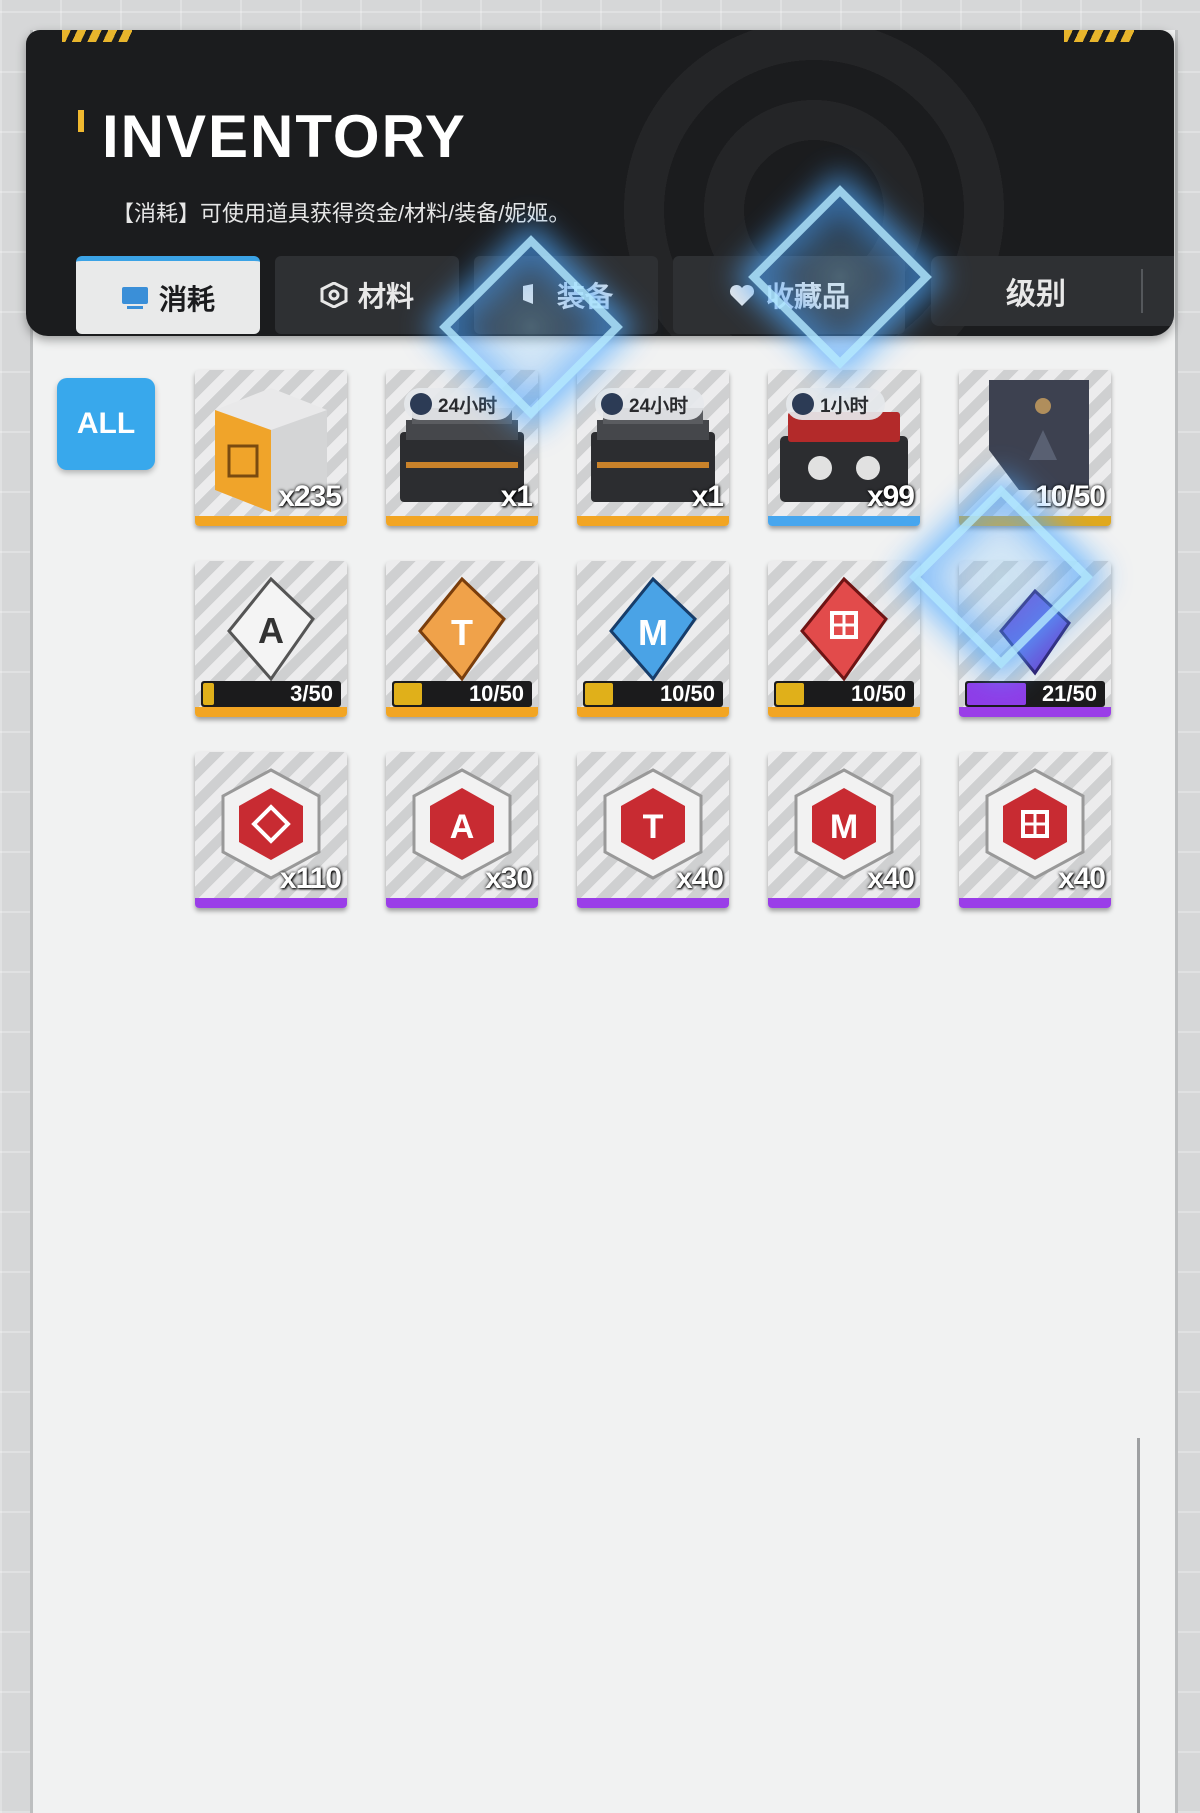 This screenshot has width=1200, height=1813. Describe the element at coordinates (1138, 1625) in the screenshot. I see `scrollbar` at that location.